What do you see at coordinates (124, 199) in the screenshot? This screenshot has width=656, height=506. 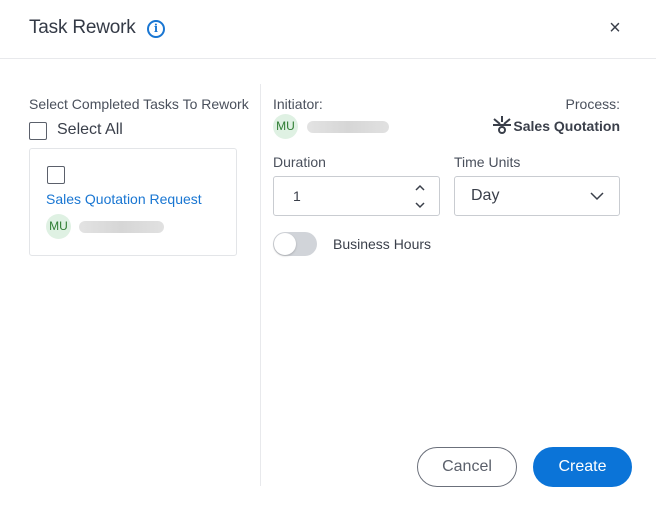 I see `task-name-link: Sales Quotation Request` at bounding box center [124, 199].